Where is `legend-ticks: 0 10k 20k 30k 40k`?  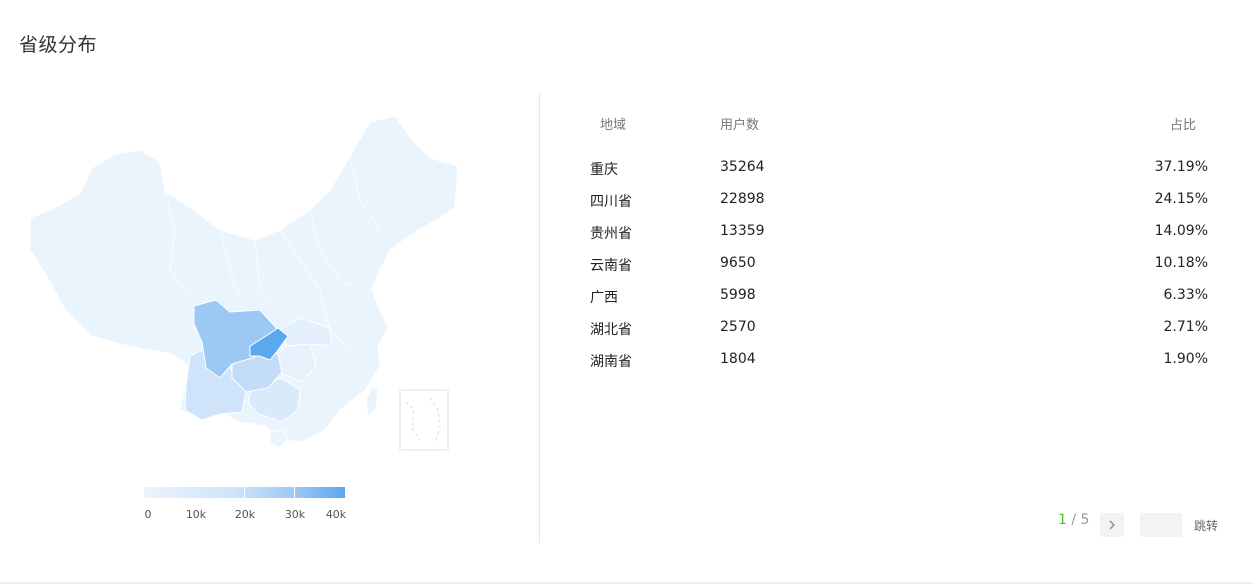
legend-ticks: 0 10k 20k 30k 40k is located at coordinates (245, 516).